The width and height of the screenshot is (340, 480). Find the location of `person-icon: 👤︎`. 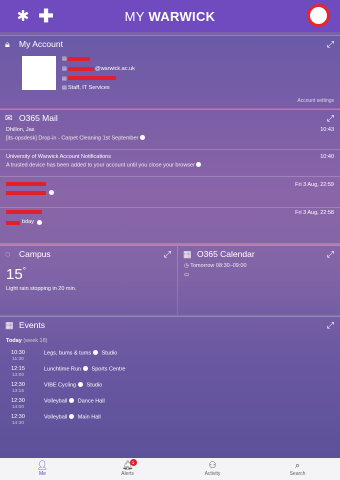

person-icon: 👤︎ is located at coordinates (42, 465).